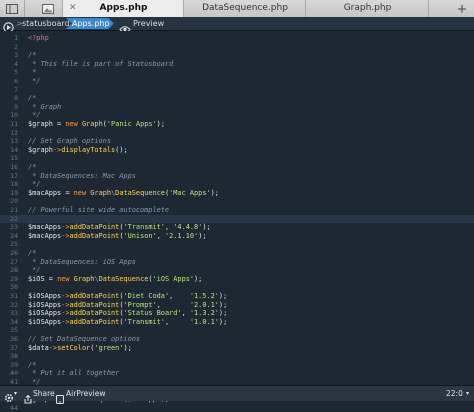 This screenshot has width=474, height=412. I want to click on code-line: 28 */, so click(237, 270).